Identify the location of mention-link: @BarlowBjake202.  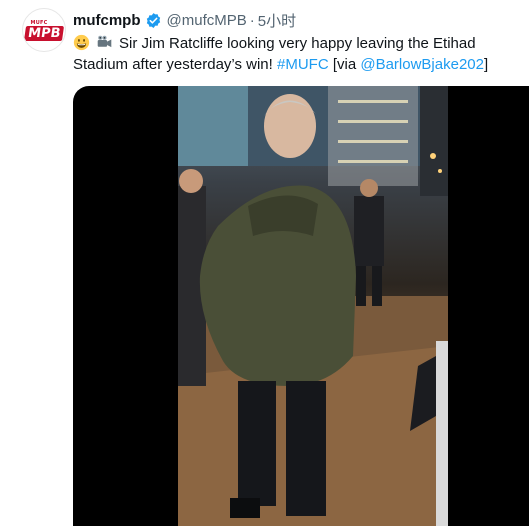
(422, 64).